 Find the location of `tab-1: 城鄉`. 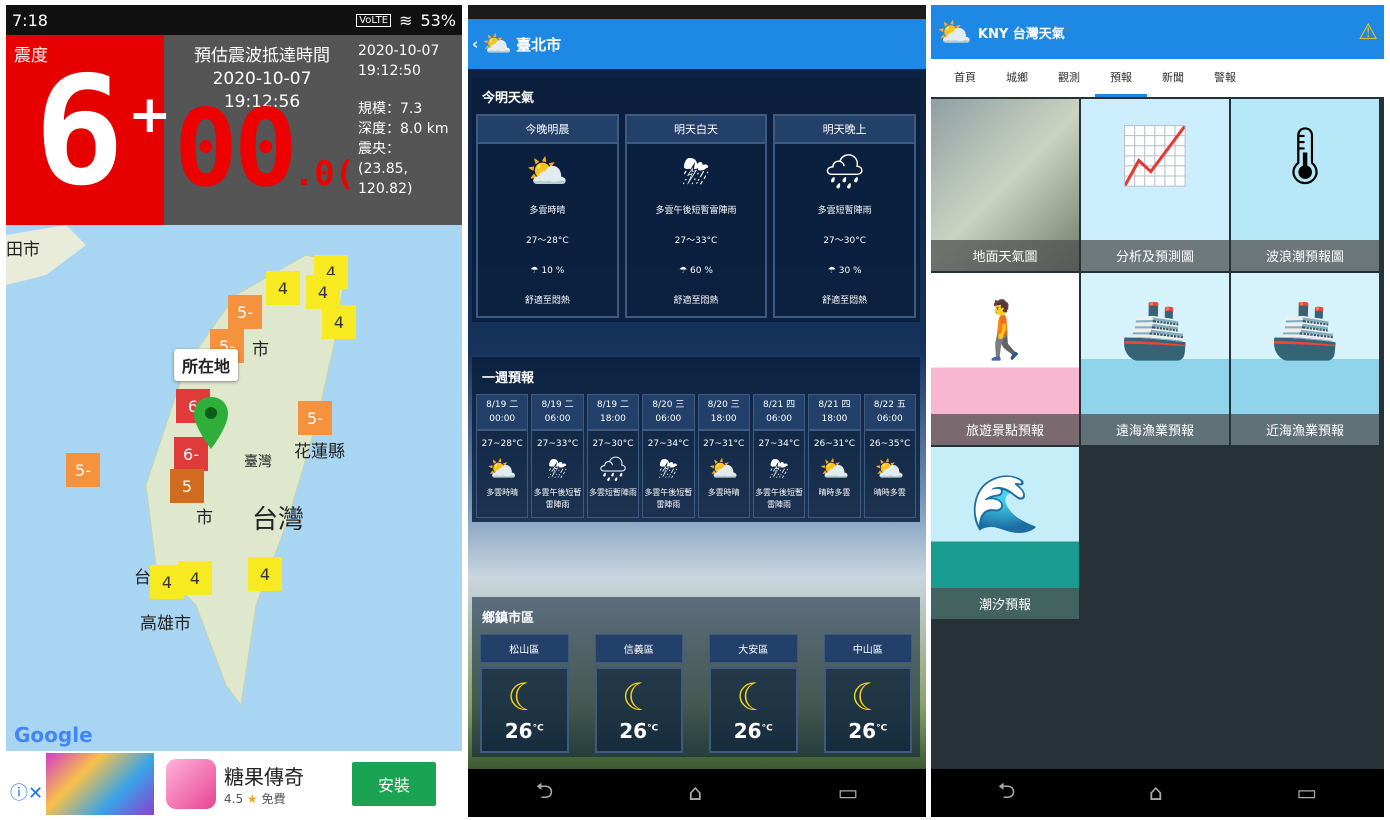

tab-1: 城鄉 is located at coordinates (1017, 78).